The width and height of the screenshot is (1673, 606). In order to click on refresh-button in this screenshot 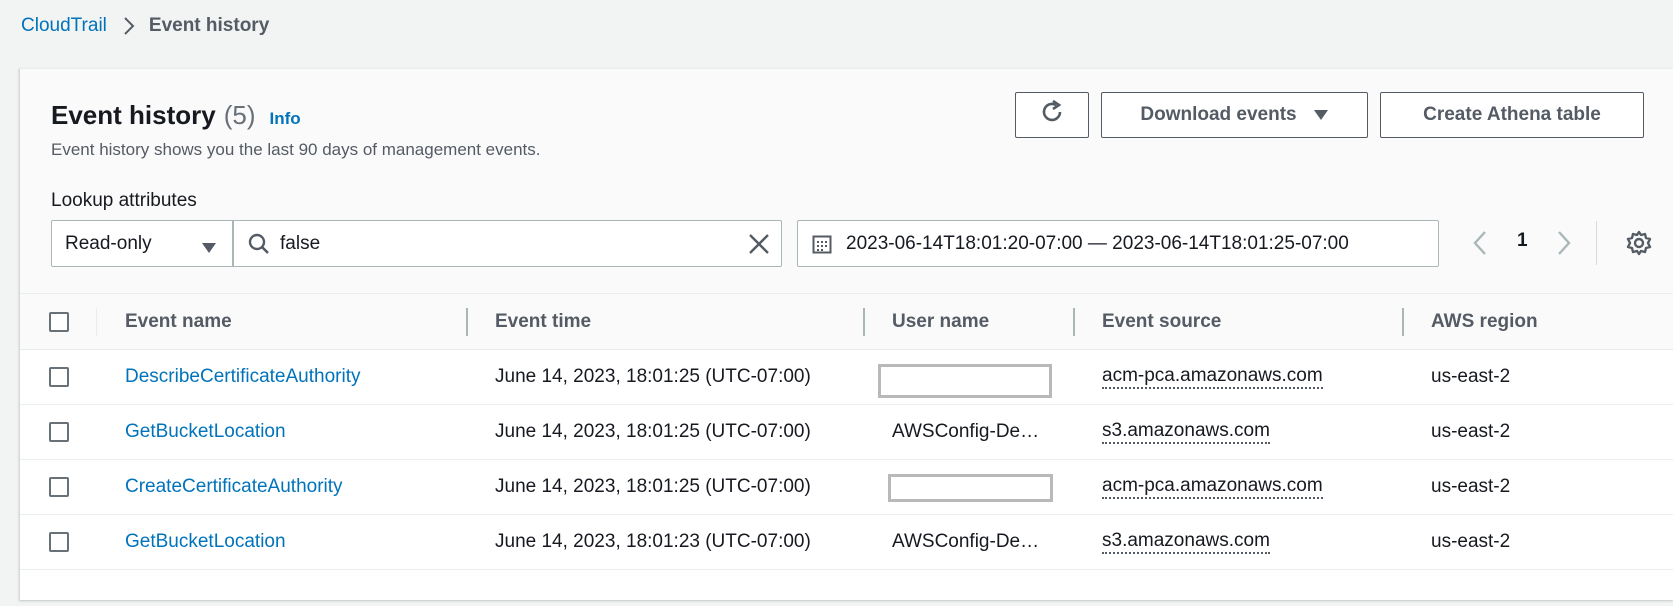, I will do `click(1052, 115)`.